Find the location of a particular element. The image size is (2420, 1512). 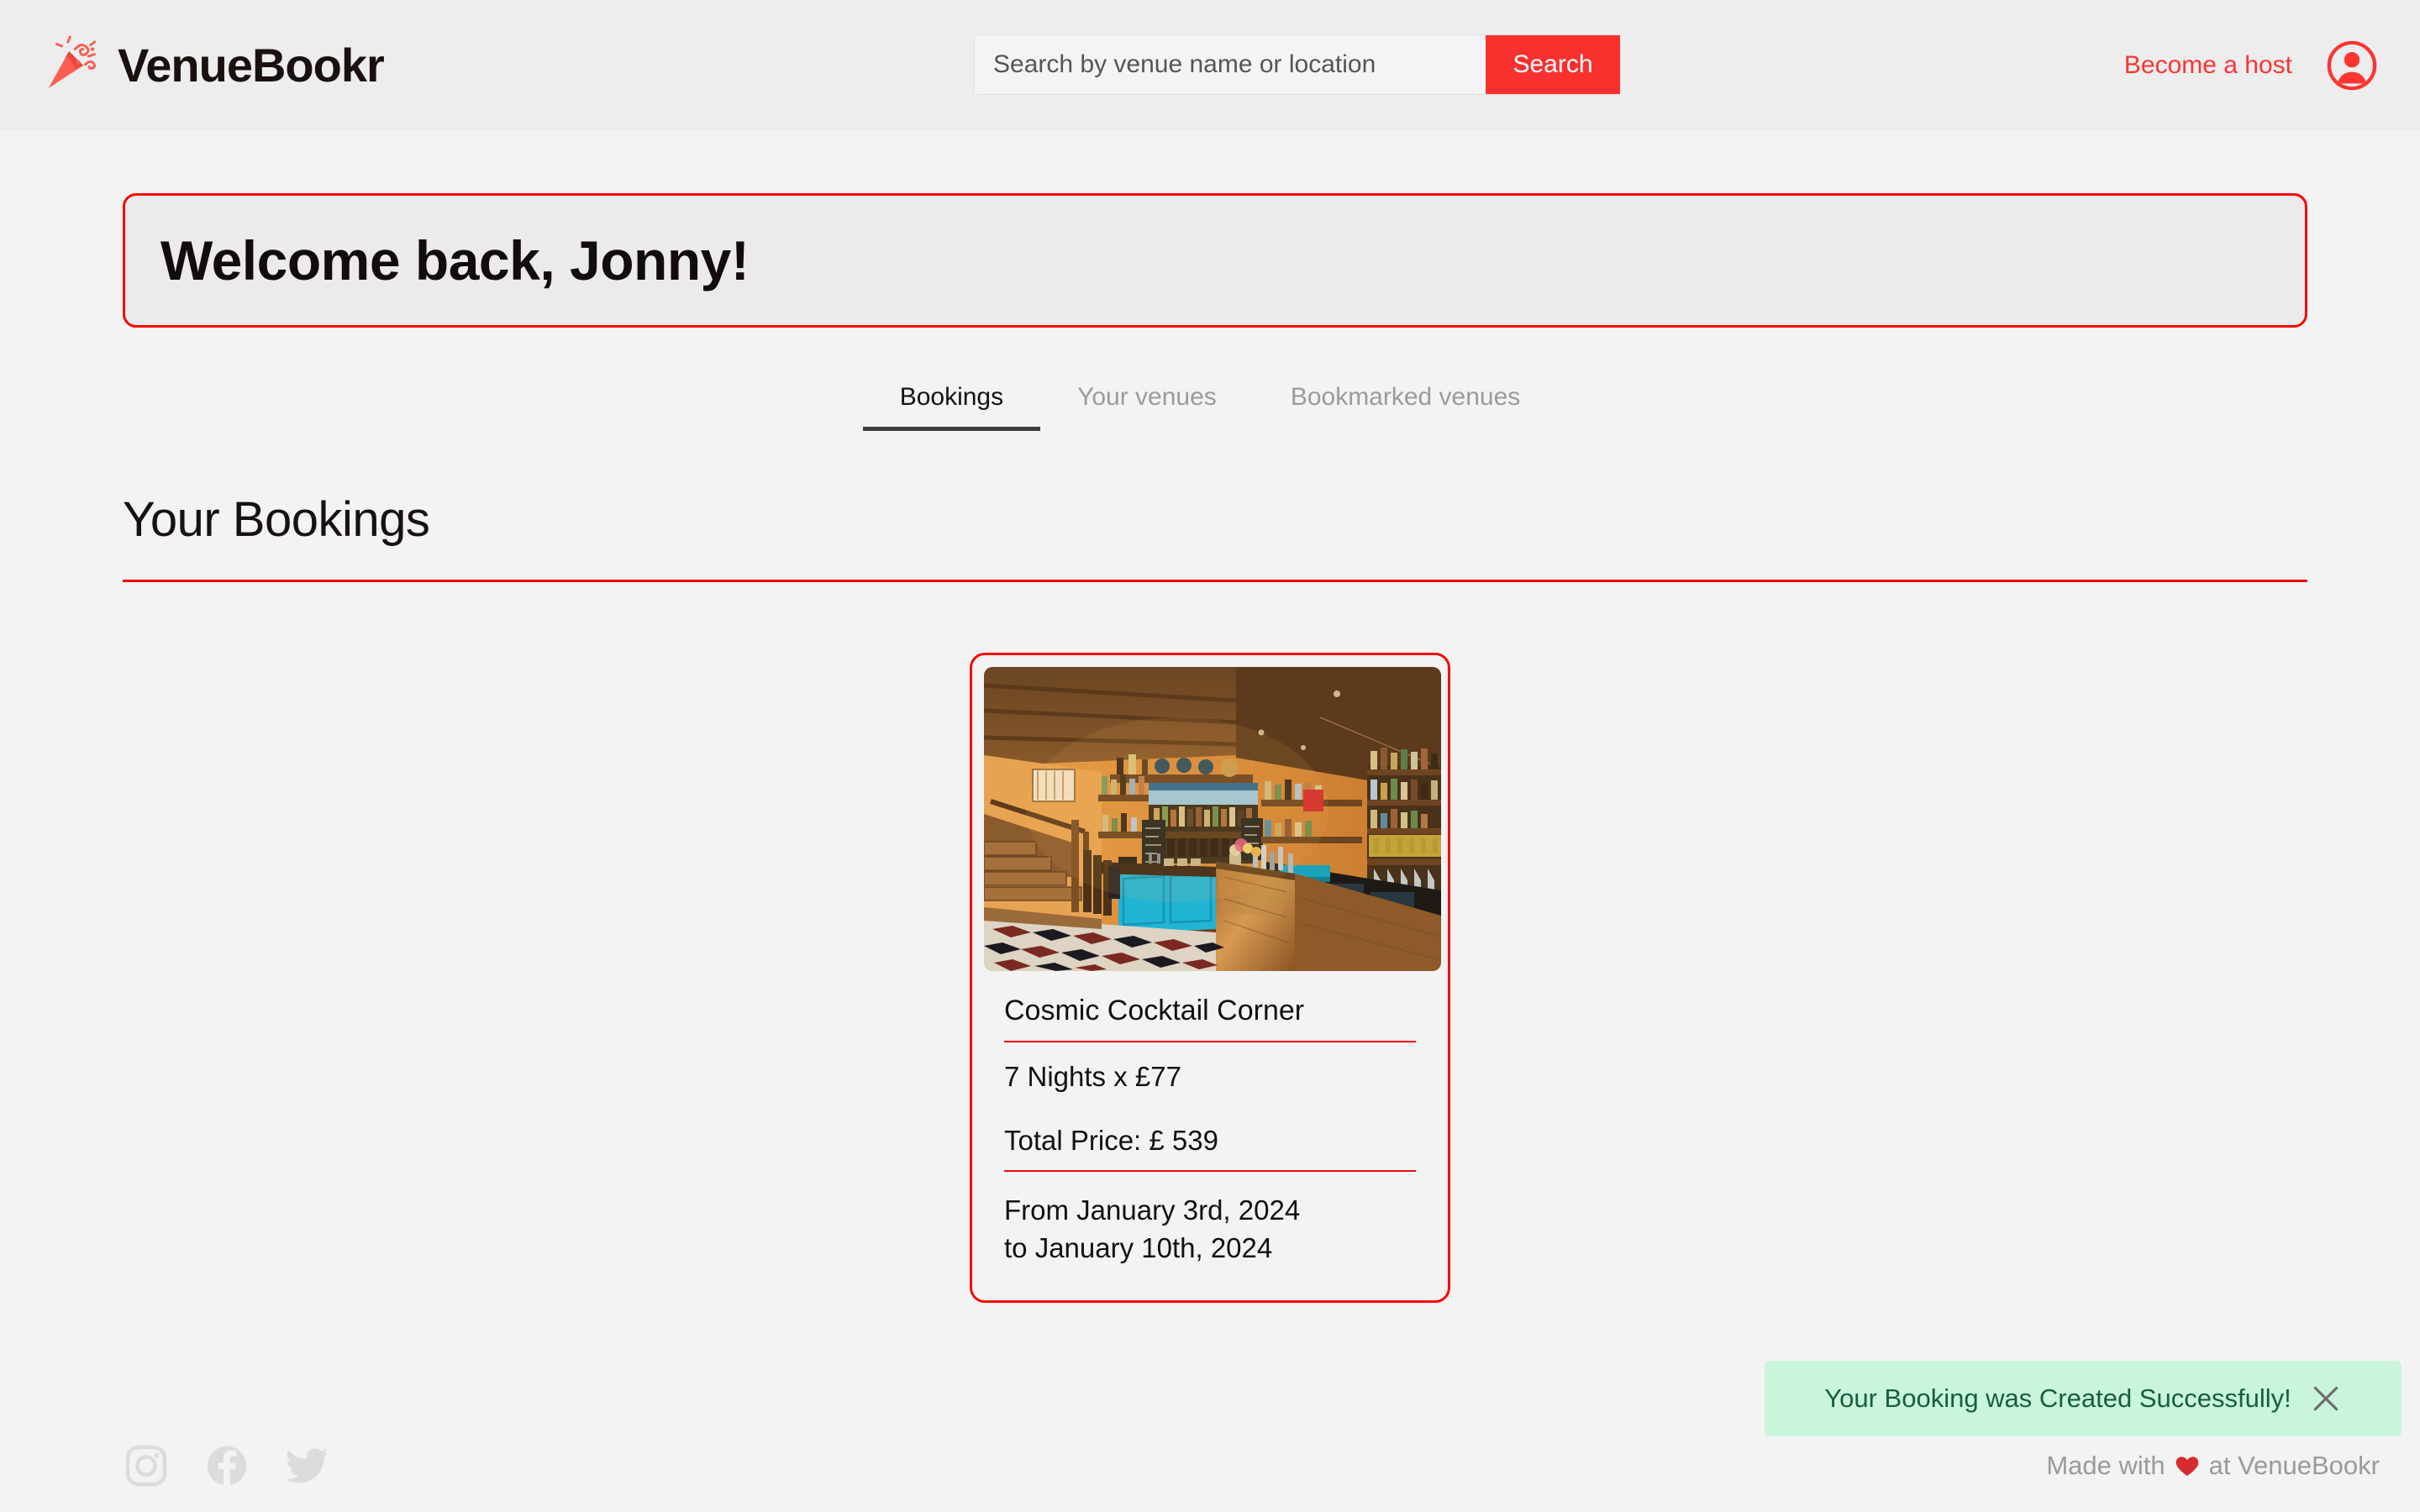

become-a-host-link: Become a host is located at coordinates (2208, 65).